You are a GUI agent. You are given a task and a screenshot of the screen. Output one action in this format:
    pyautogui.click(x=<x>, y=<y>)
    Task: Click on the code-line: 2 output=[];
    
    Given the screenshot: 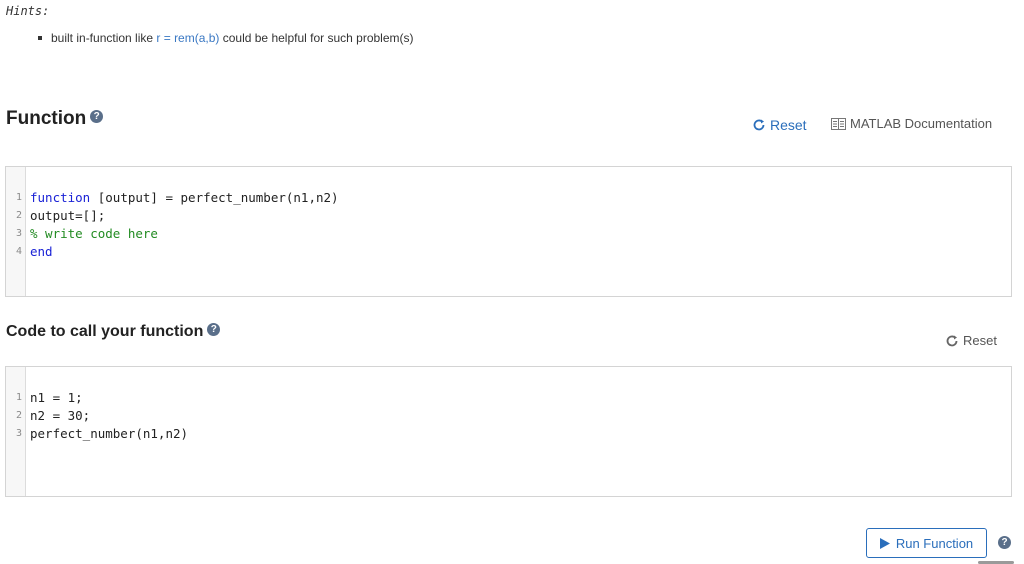 What is the action you would take?
    pyautogui.click(x=55, y=206)
    